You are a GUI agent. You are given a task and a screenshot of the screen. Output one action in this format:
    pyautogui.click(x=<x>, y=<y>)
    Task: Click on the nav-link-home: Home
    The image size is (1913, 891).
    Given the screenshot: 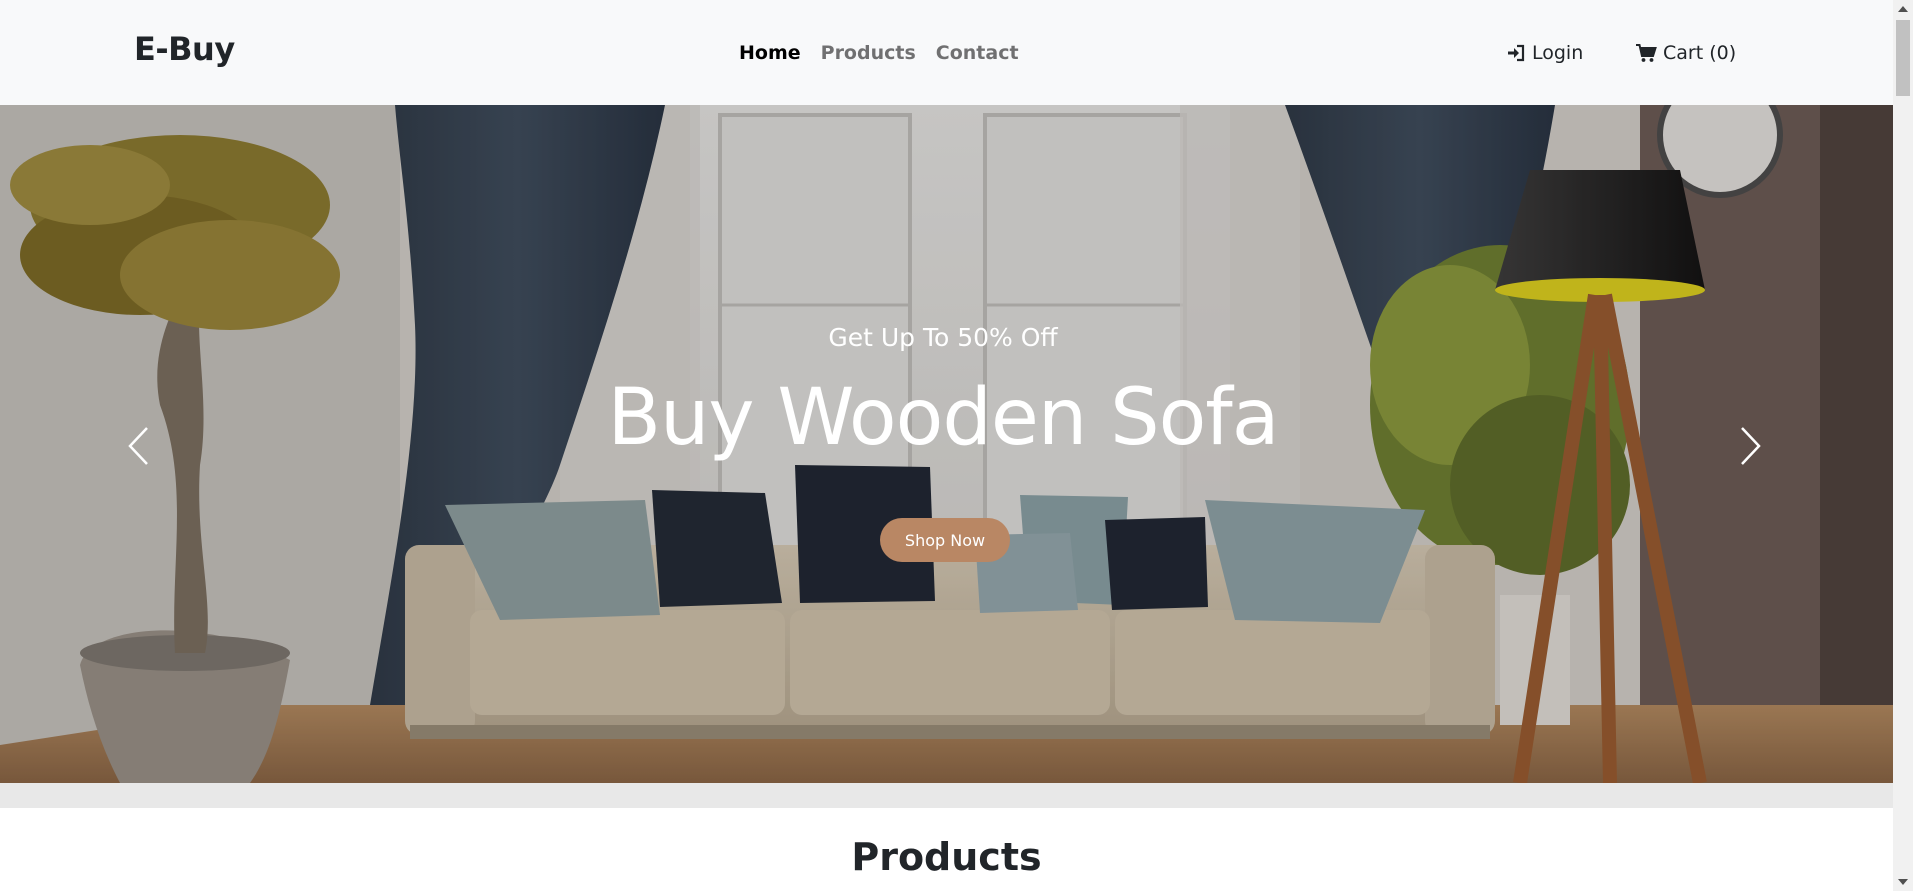 What is the action you would take?
    pyautogui.click(x=770, y=53)
    